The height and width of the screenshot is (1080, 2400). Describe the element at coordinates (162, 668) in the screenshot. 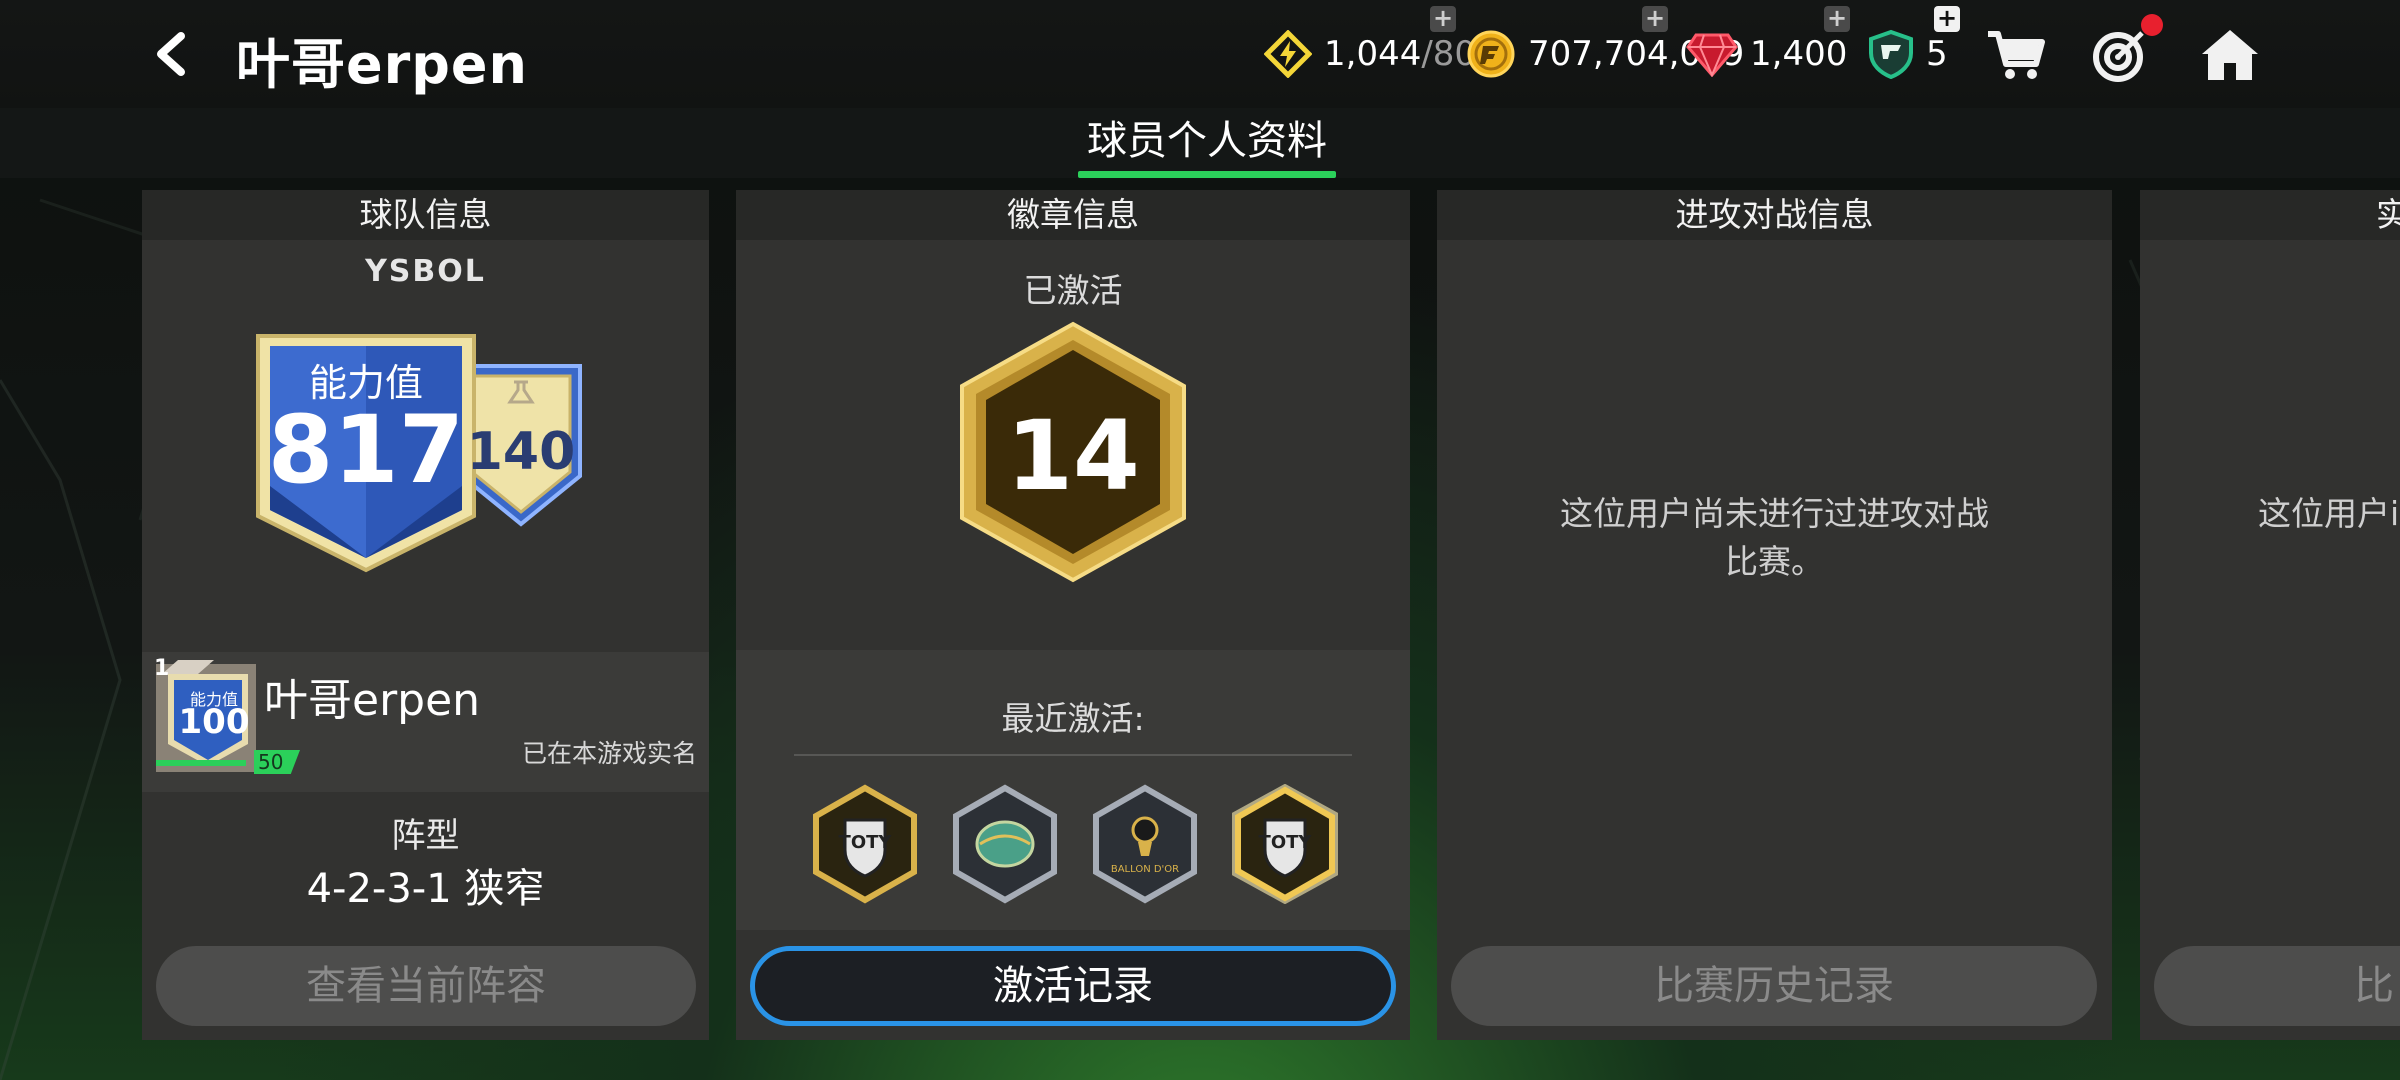

I see `player-rank: 1` at that location.